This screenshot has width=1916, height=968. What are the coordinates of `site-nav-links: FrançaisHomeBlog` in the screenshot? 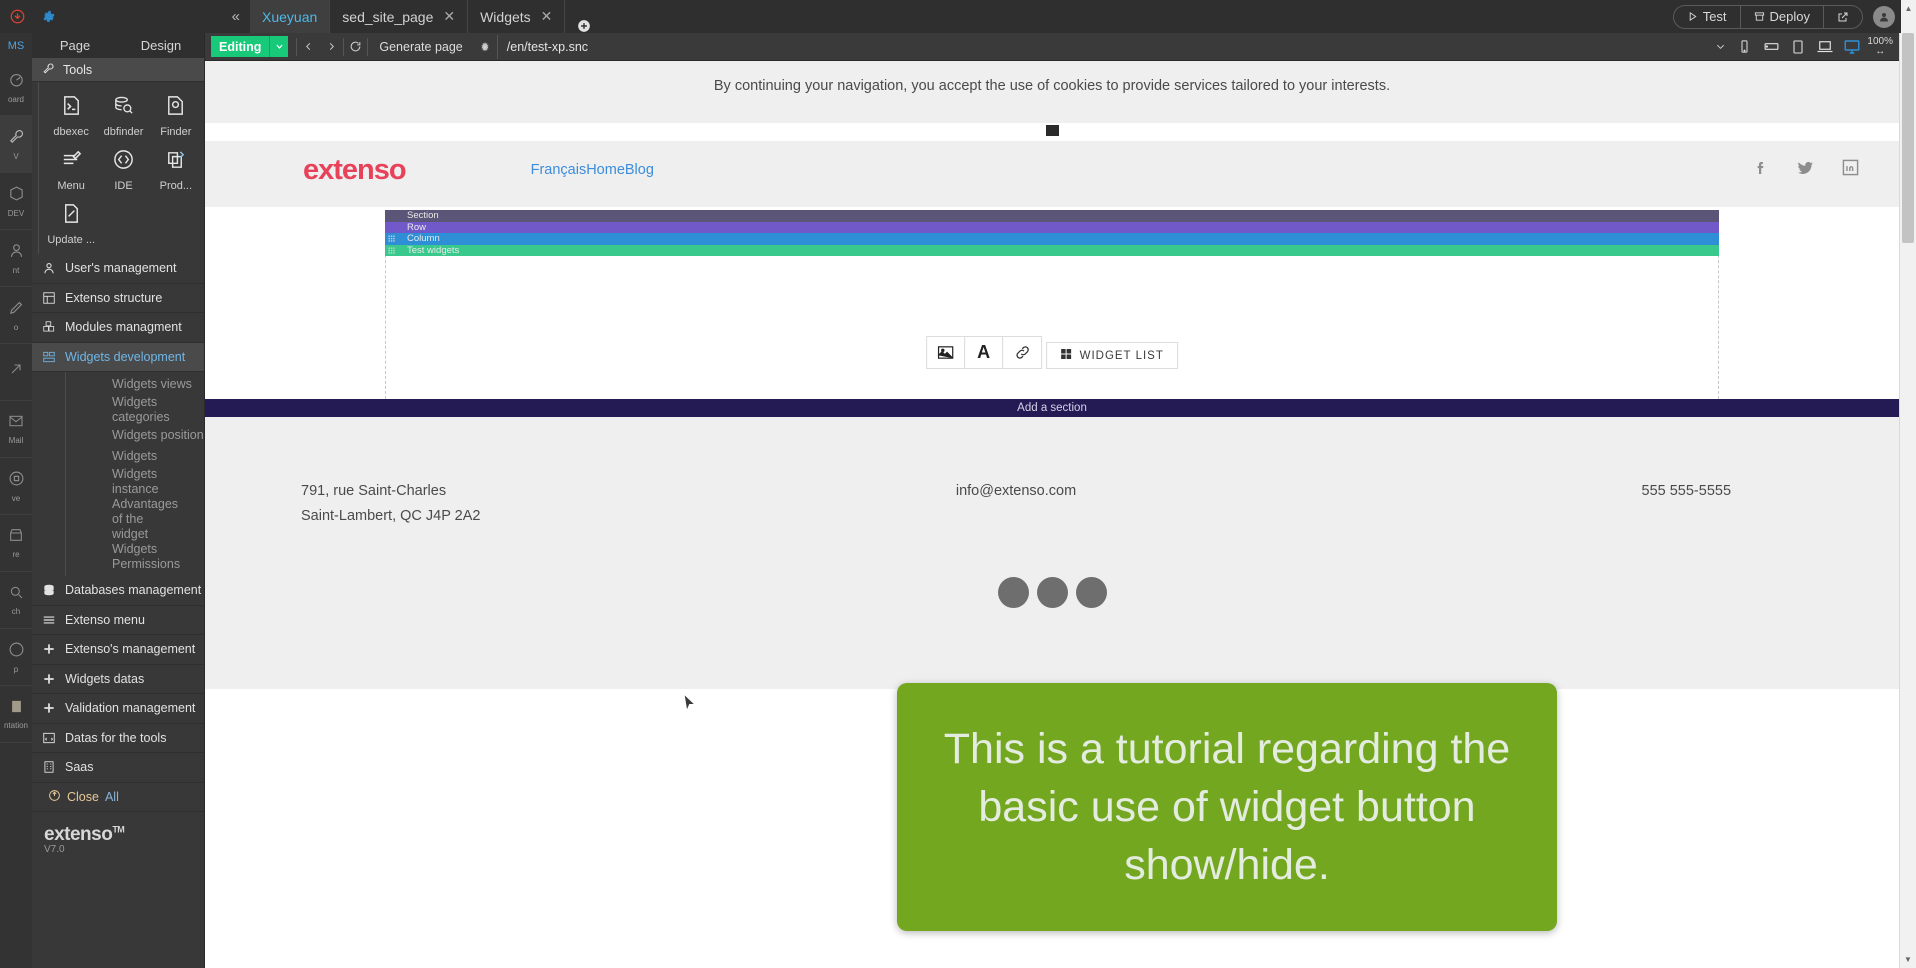 It's located at (592, 170).